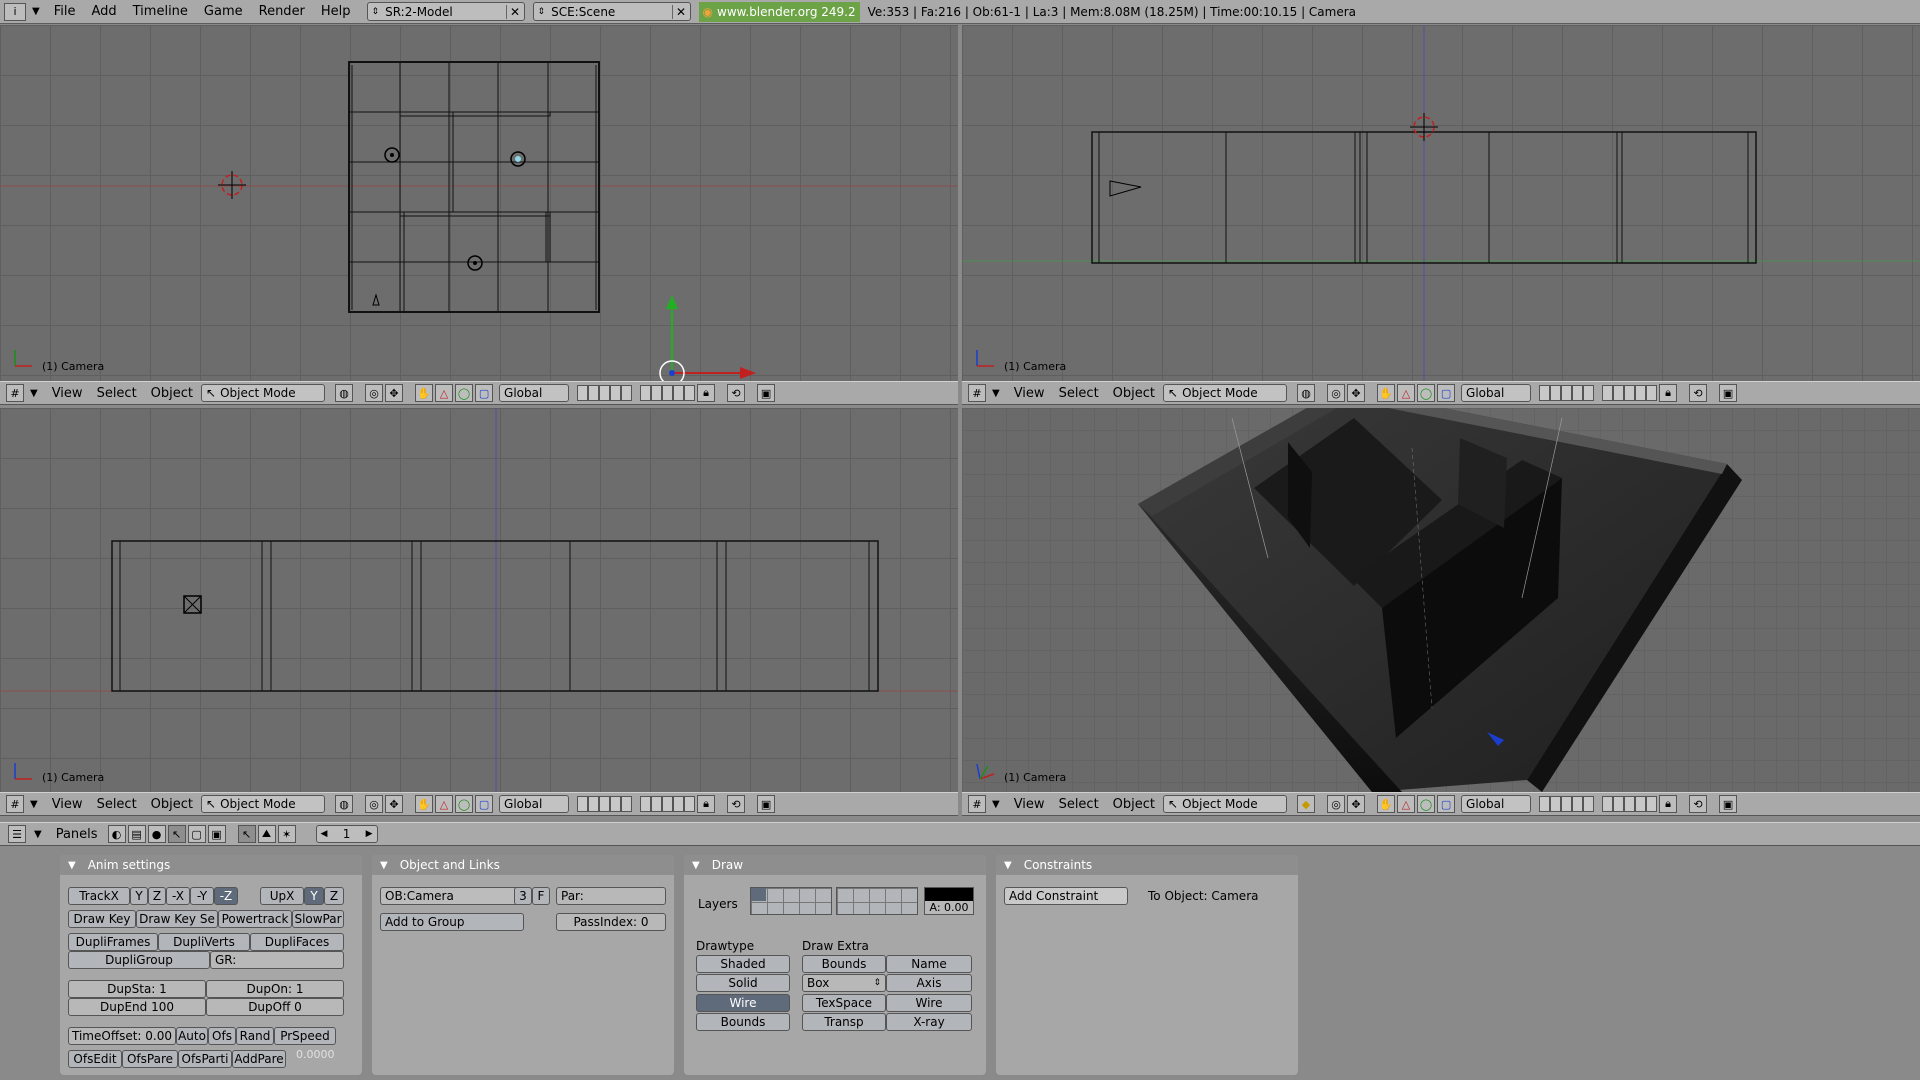 The image size is (1920, 1080). I want to click on ofsparti-button: OfsParti, so click(205, 1059).